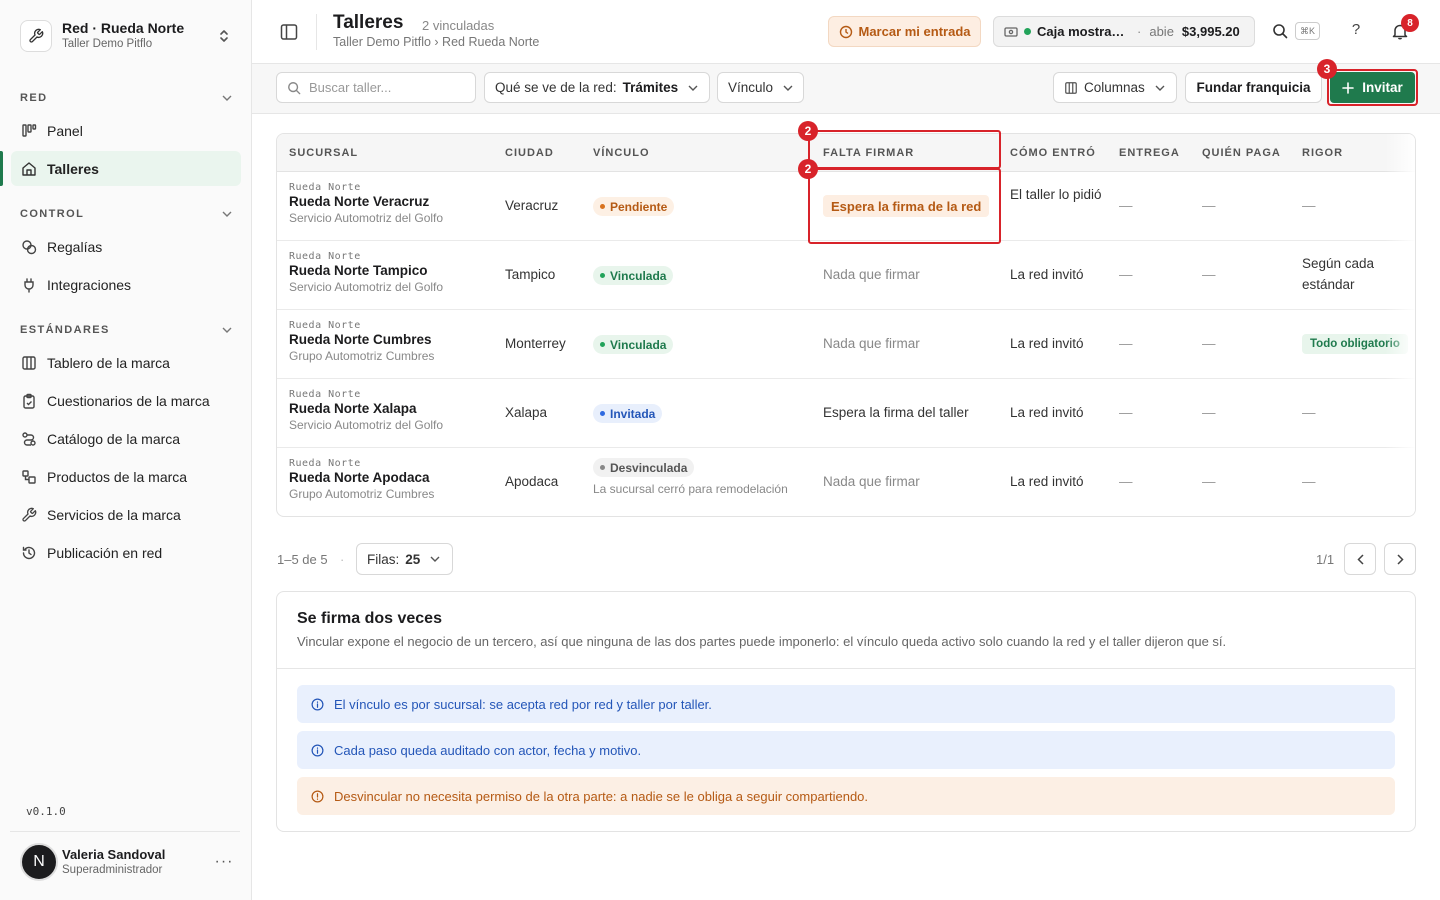  I want to click on sidebar-item-integraciones: Integraciones, so click(126, 284).